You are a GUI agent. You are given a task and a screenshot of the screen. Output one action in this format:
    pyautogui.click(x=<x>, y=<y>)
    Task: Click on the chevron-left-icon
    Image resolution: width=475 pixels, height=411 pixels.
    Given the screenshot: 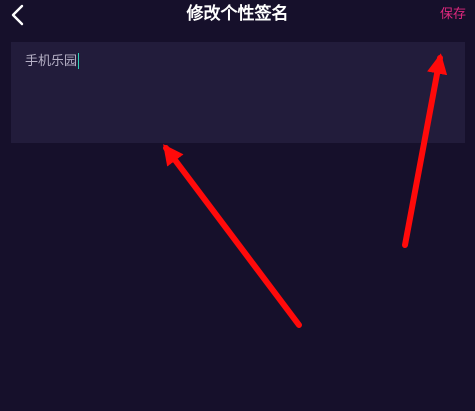 What is the action you would take?
    pyautogui.click(x=17, y=15)
    